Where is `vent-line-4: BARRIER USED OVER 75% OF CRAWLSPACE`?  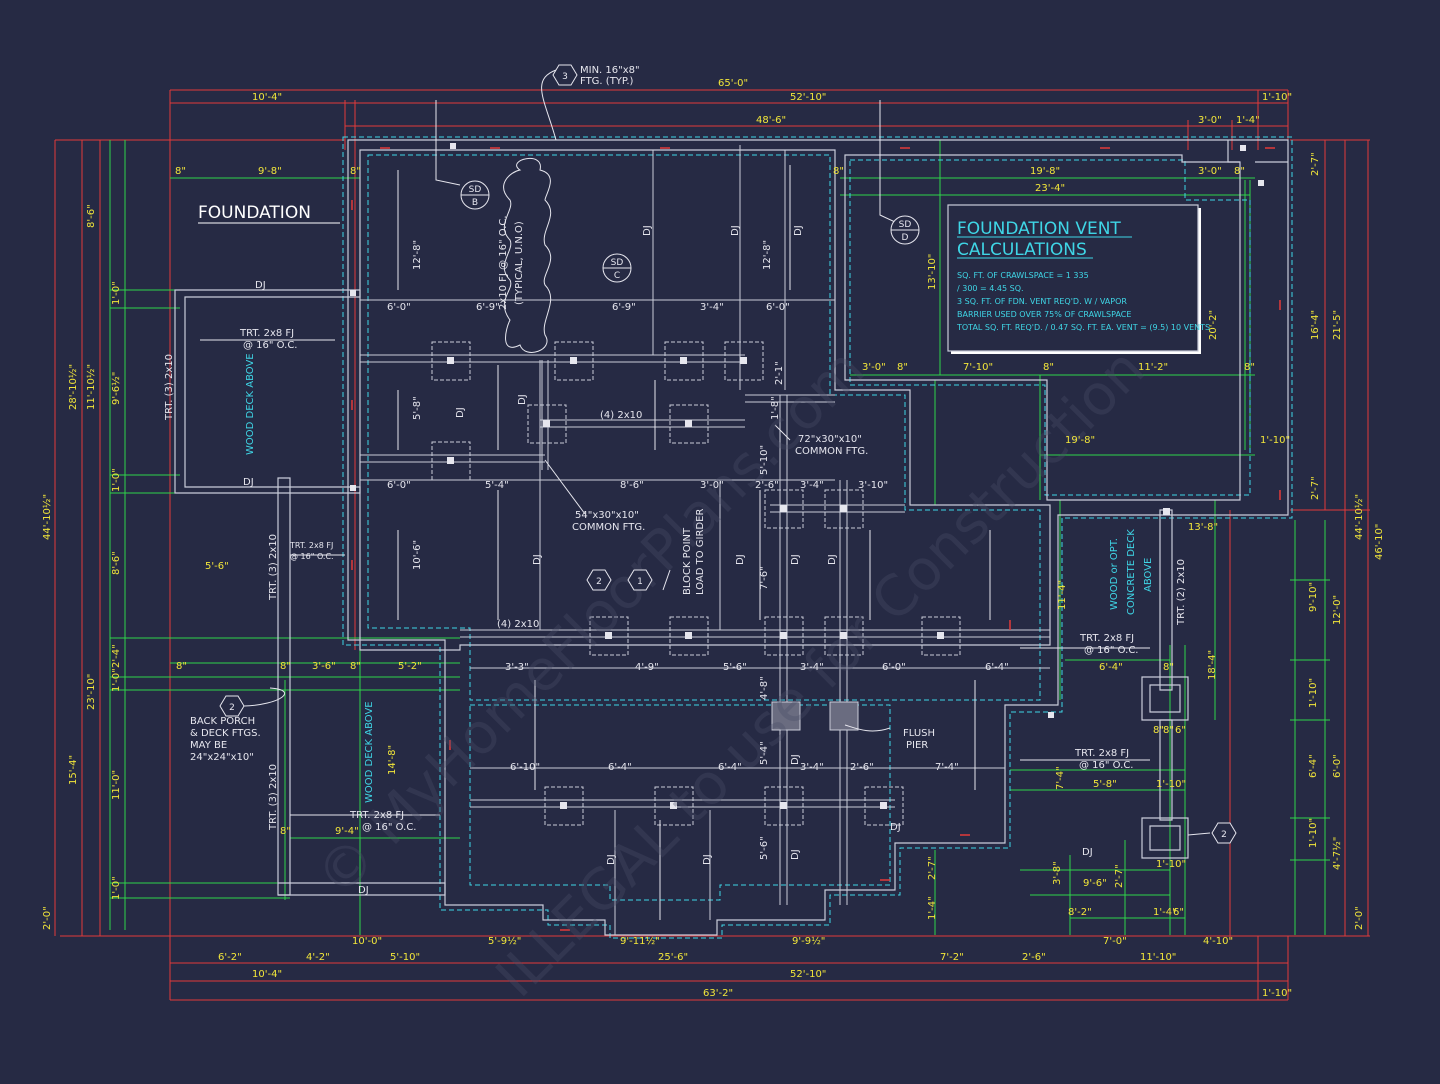 vent-line-4: BARRIER USED OVER 75% OF CRAWLSPACE is located at coordinates (1044, 314).